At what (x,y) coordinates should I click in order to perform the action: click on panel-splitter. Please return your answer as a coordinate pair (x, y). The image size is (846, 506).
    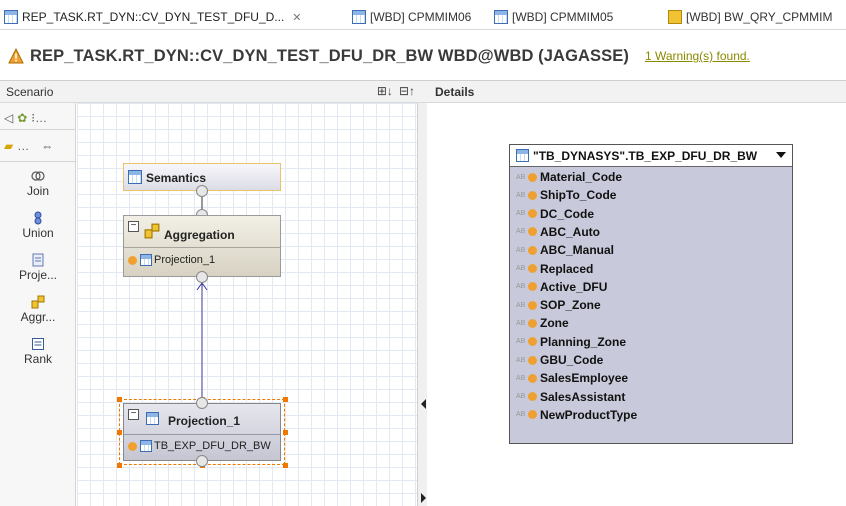
    Looking at the image, I should click on (422, 304).